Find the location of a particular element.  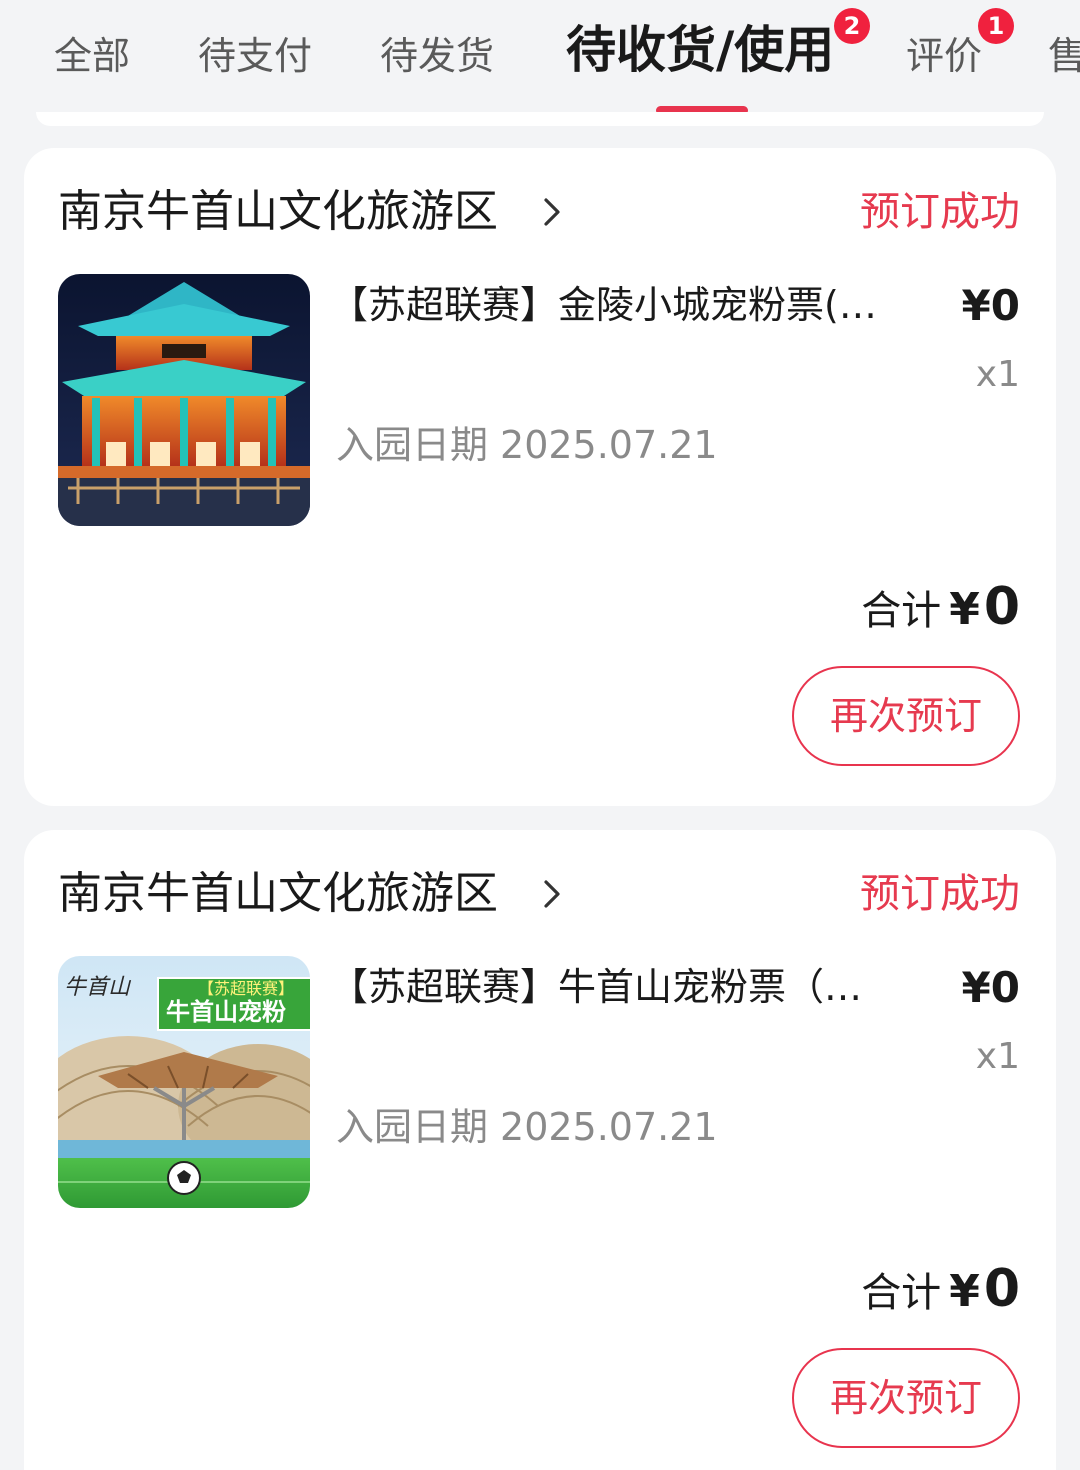

tab-after-sales: 售 is located at coordinates (1064, 56).